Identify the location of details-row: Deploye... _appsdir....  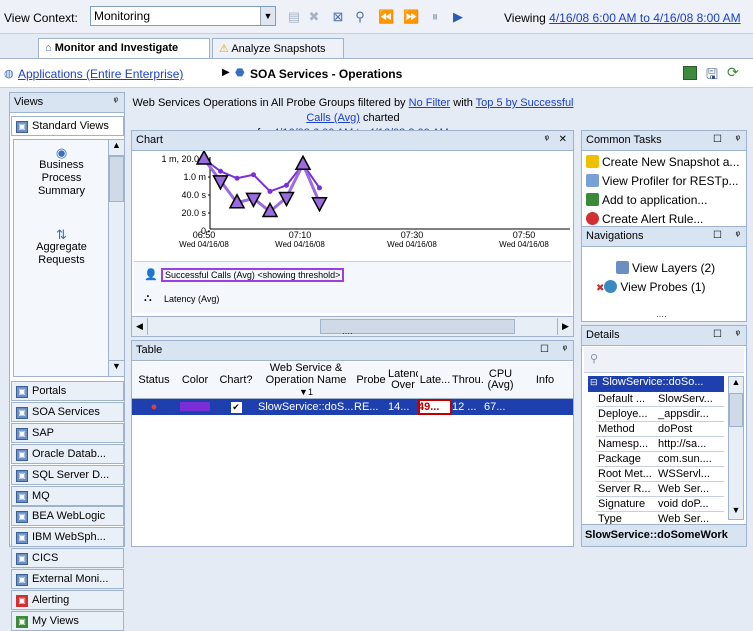
(660, 414).